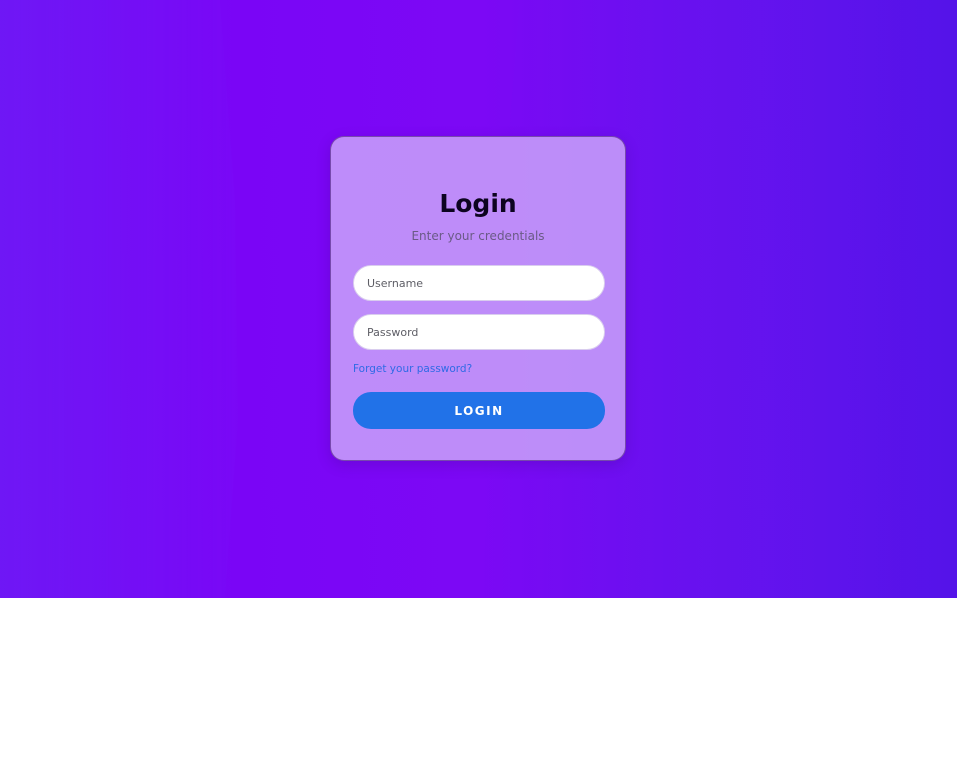 Image resolution: width=957 pixels, height=768 pixels. I want to click on password-input, so click(479, 332).